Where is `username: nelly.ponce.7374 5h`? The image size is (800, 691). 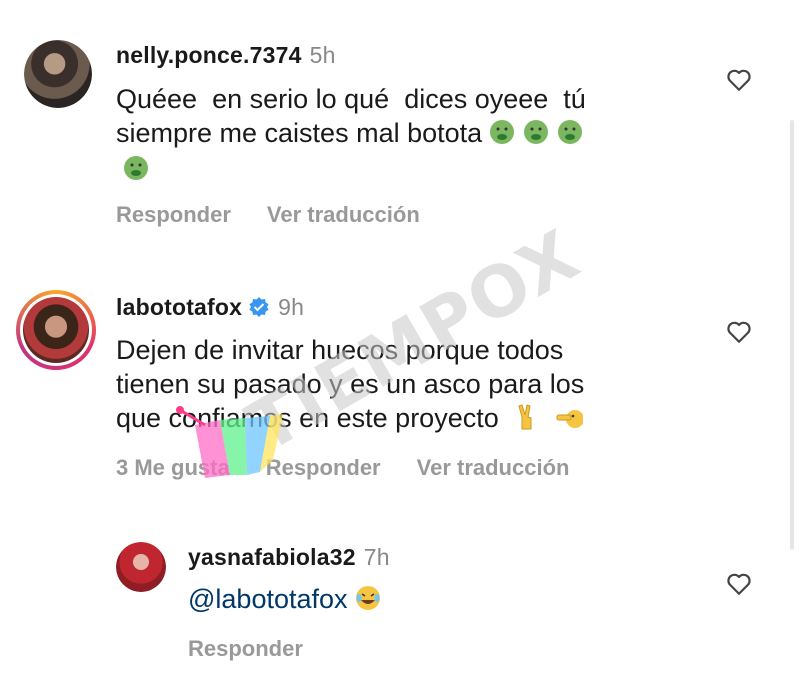 username: nelly.ponce.7374 5h is located at coordinates (226, 55).